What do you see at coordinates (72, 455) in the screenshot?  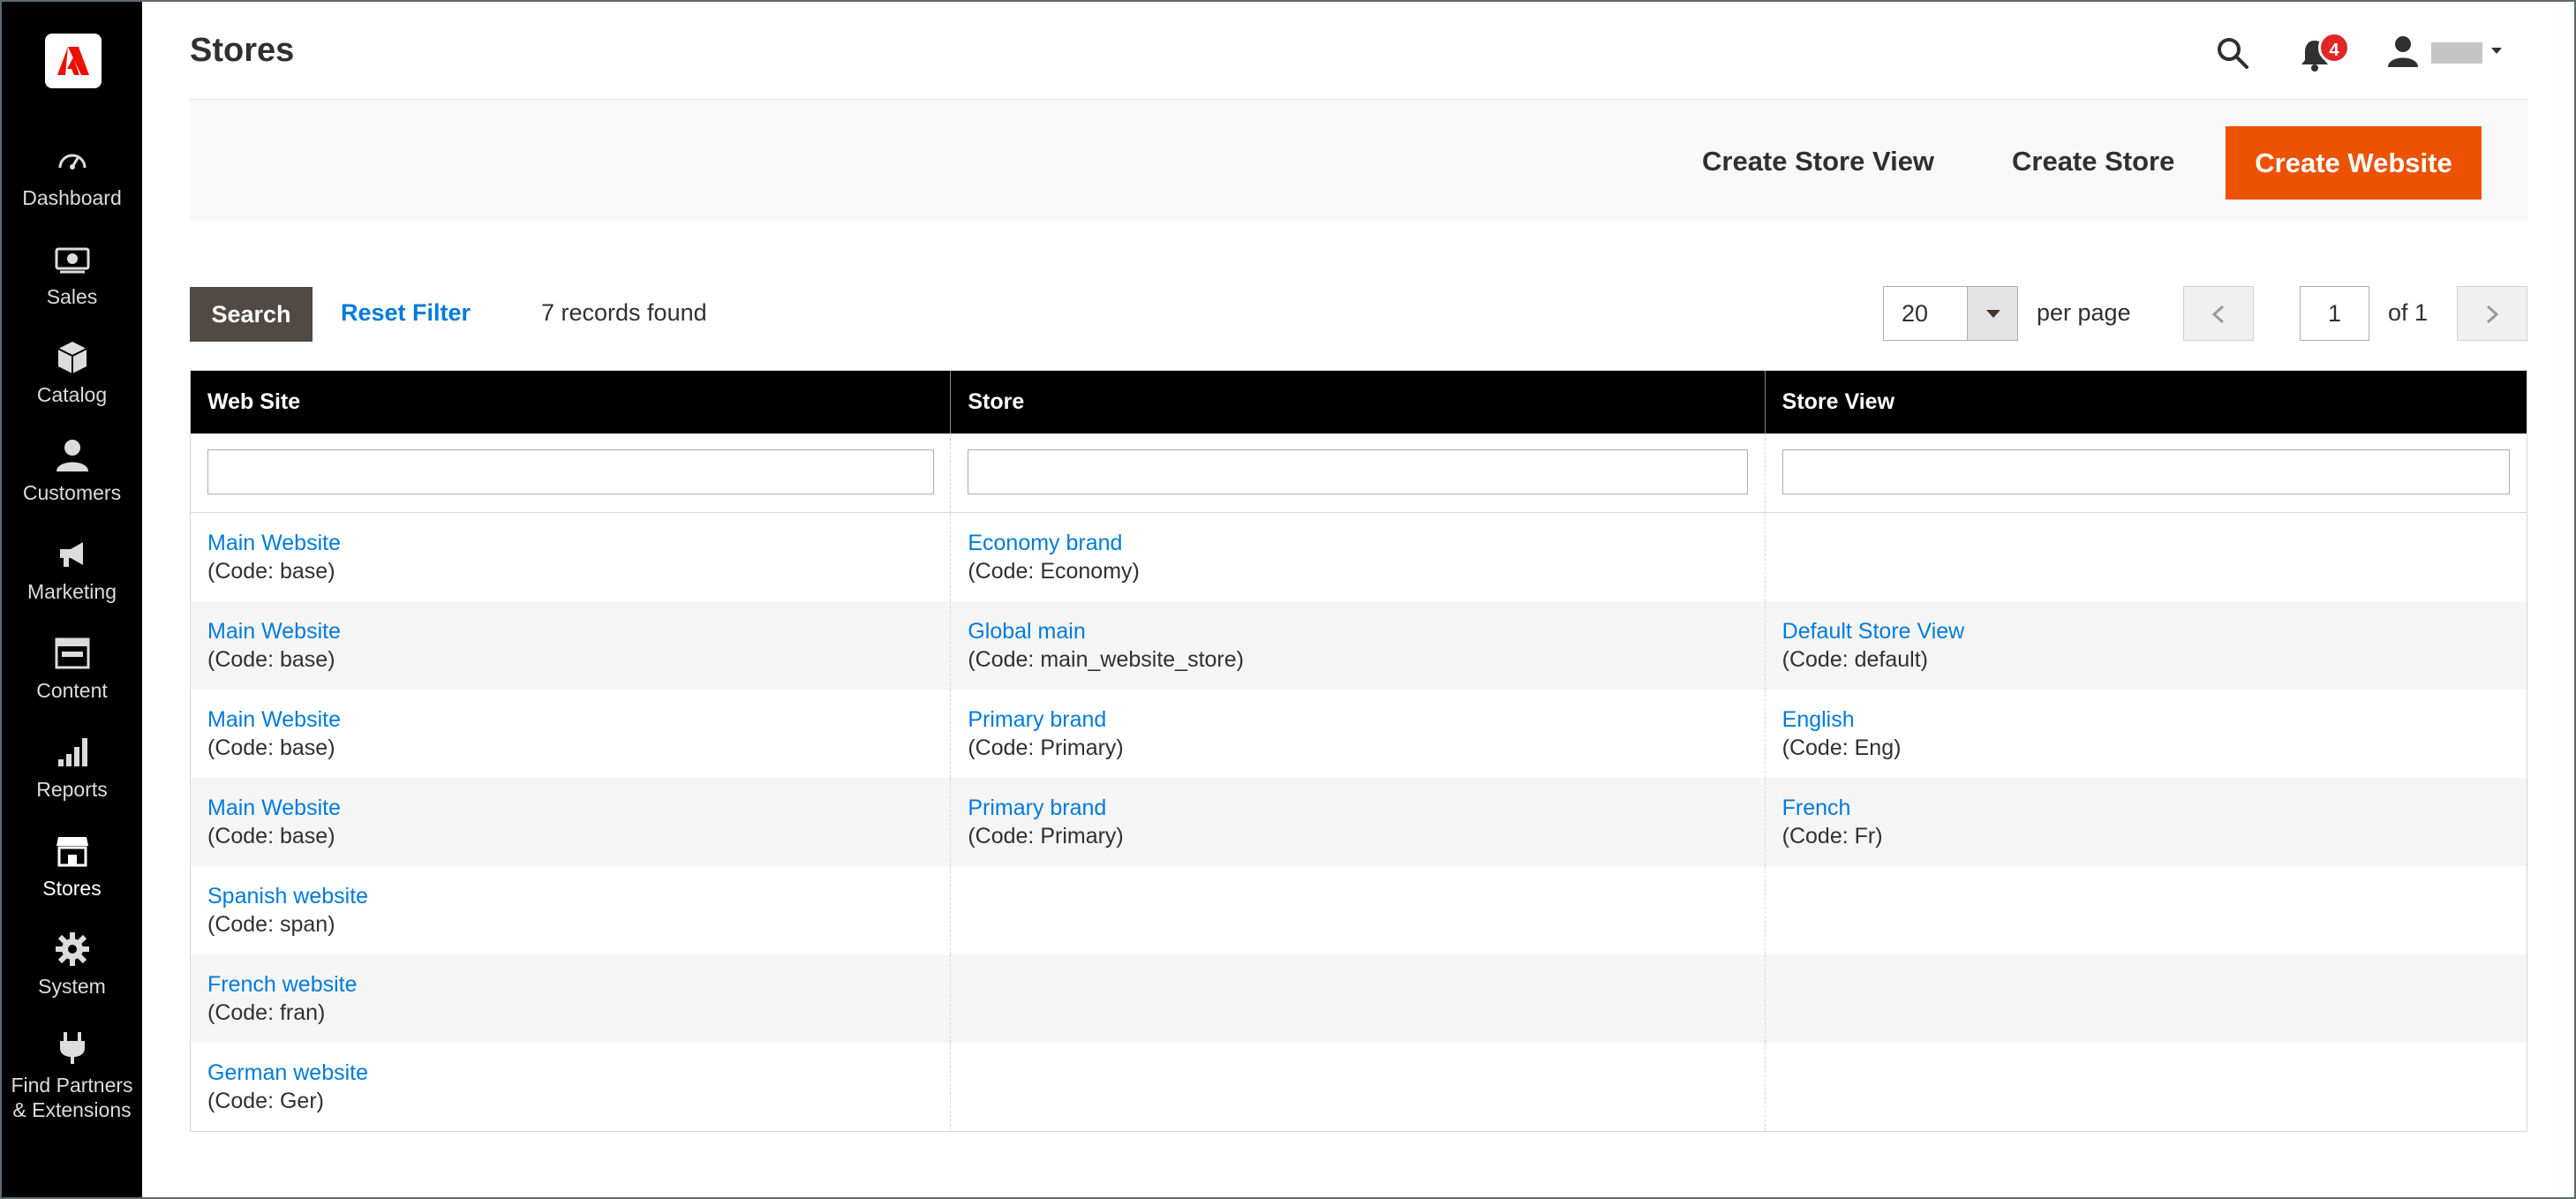 I see `customers-icon` at bounding box center [72, 455].